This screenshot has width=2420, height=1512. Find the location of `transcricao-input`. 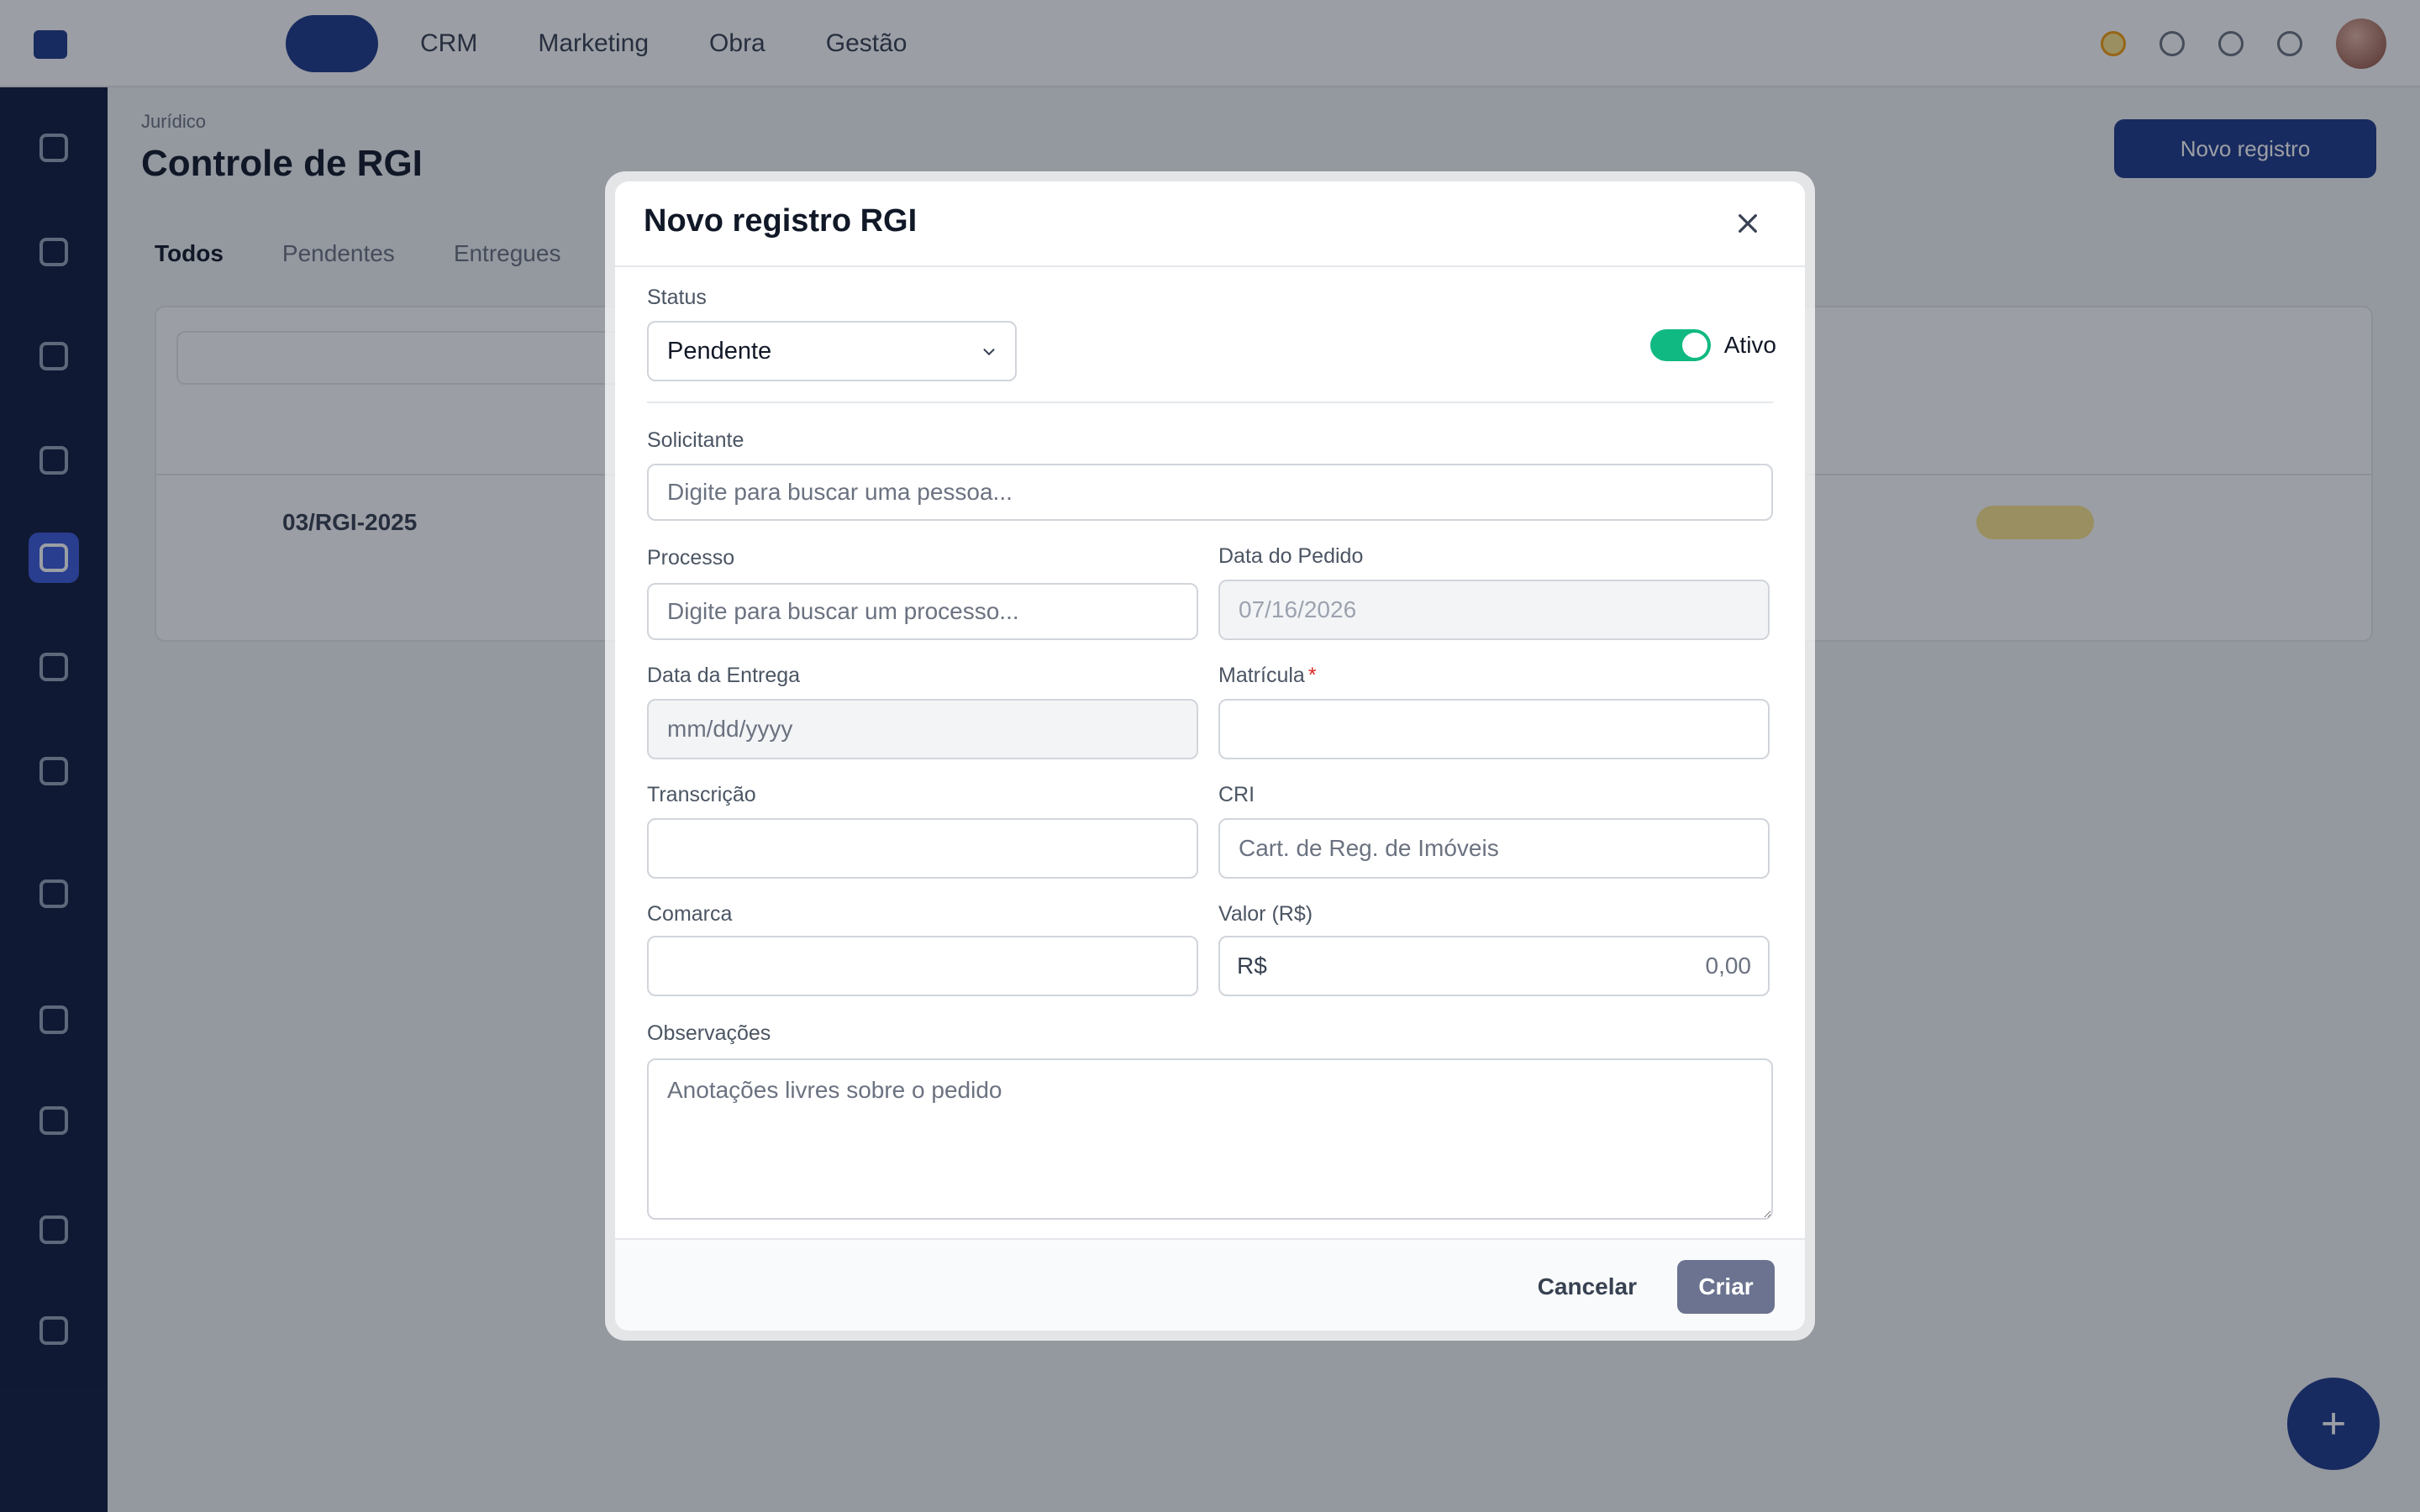

transcricao-input is located at coordinates (923, 848).